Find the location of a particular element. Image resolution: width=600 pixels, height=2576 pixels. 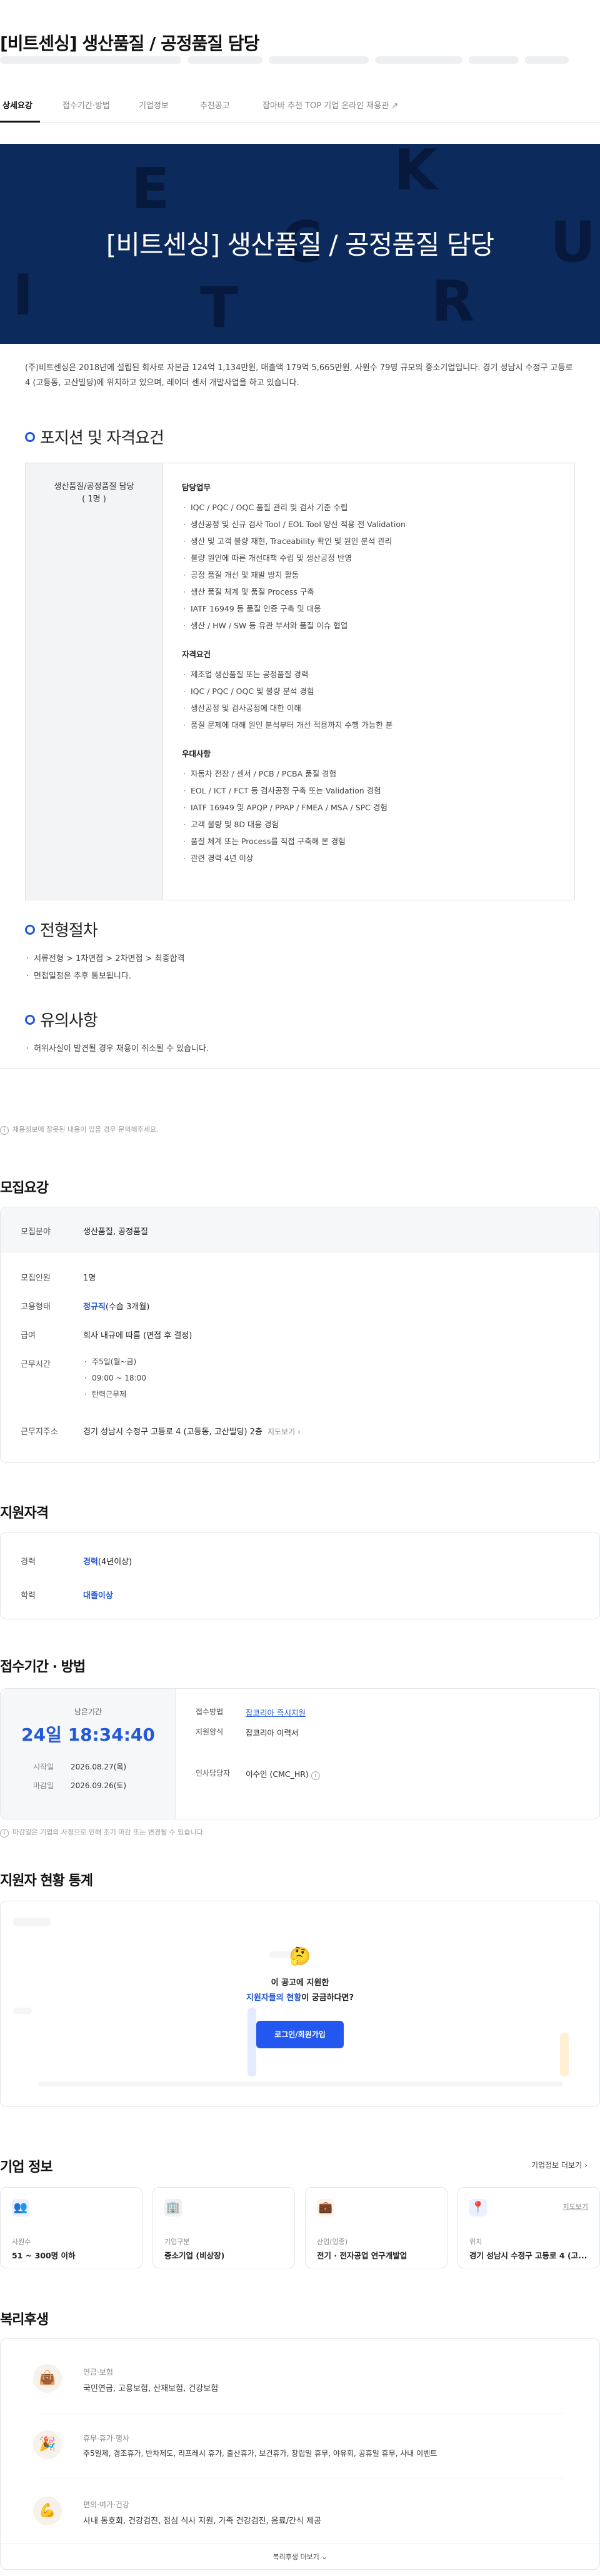

card-label: 산업(업종) is located at coordinates (332, 2242).